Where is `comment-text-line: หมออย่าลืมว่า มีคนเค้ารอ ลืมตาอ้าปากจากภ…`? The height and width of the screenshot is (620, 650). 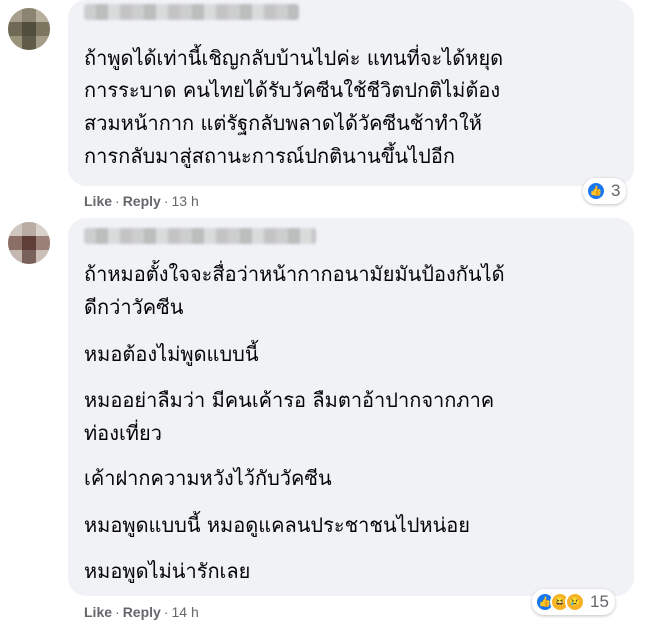
comment-text-line: หมออย่าลืมว่า มีคนเค้ารอ ลืมตาอ้าปากจากภ… is located at coordinates (289, 400).